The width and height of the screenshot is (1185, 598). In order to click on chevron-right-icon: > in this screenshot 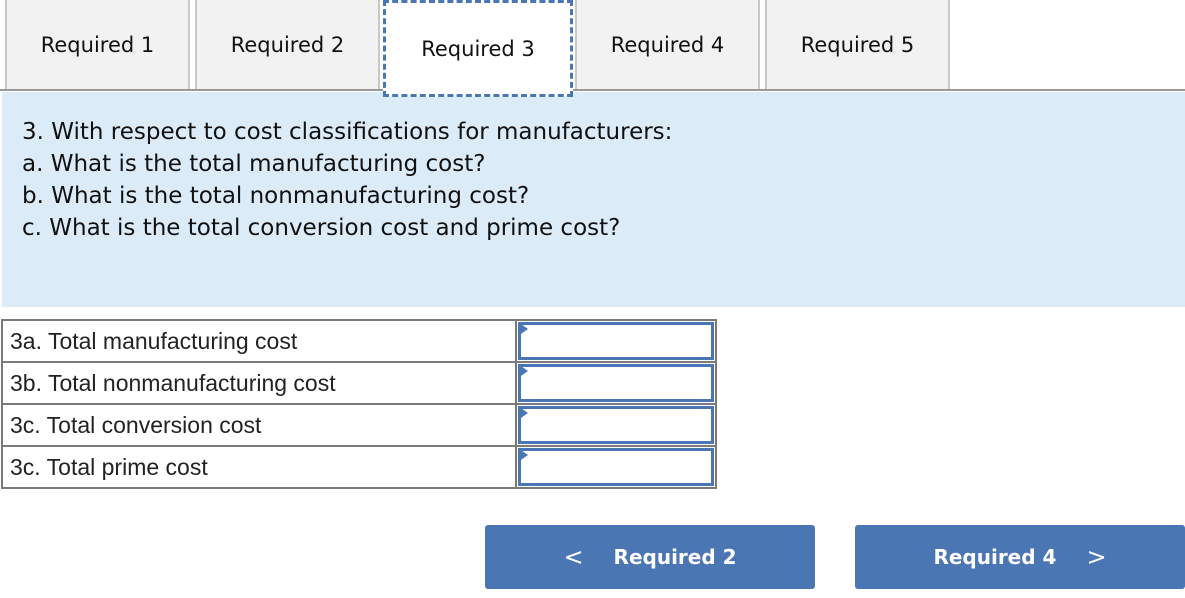, I will do `click(1096, 557)`.